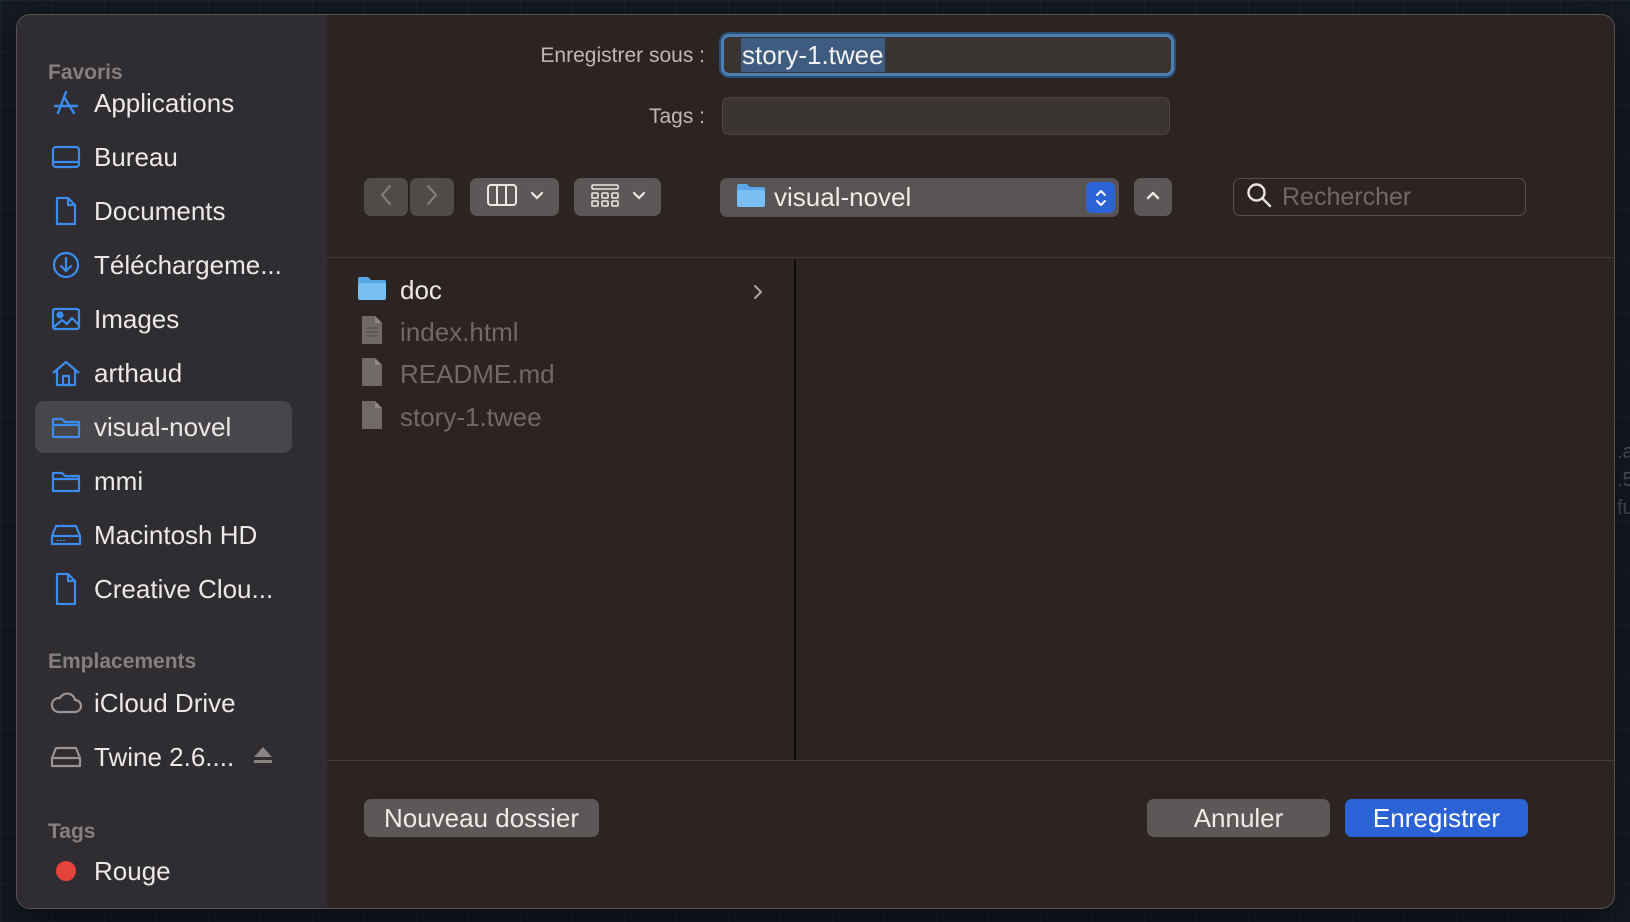 This screenshot has height=922, width=1630. I want to click on list-item-doc: doc, so click(399, 290).